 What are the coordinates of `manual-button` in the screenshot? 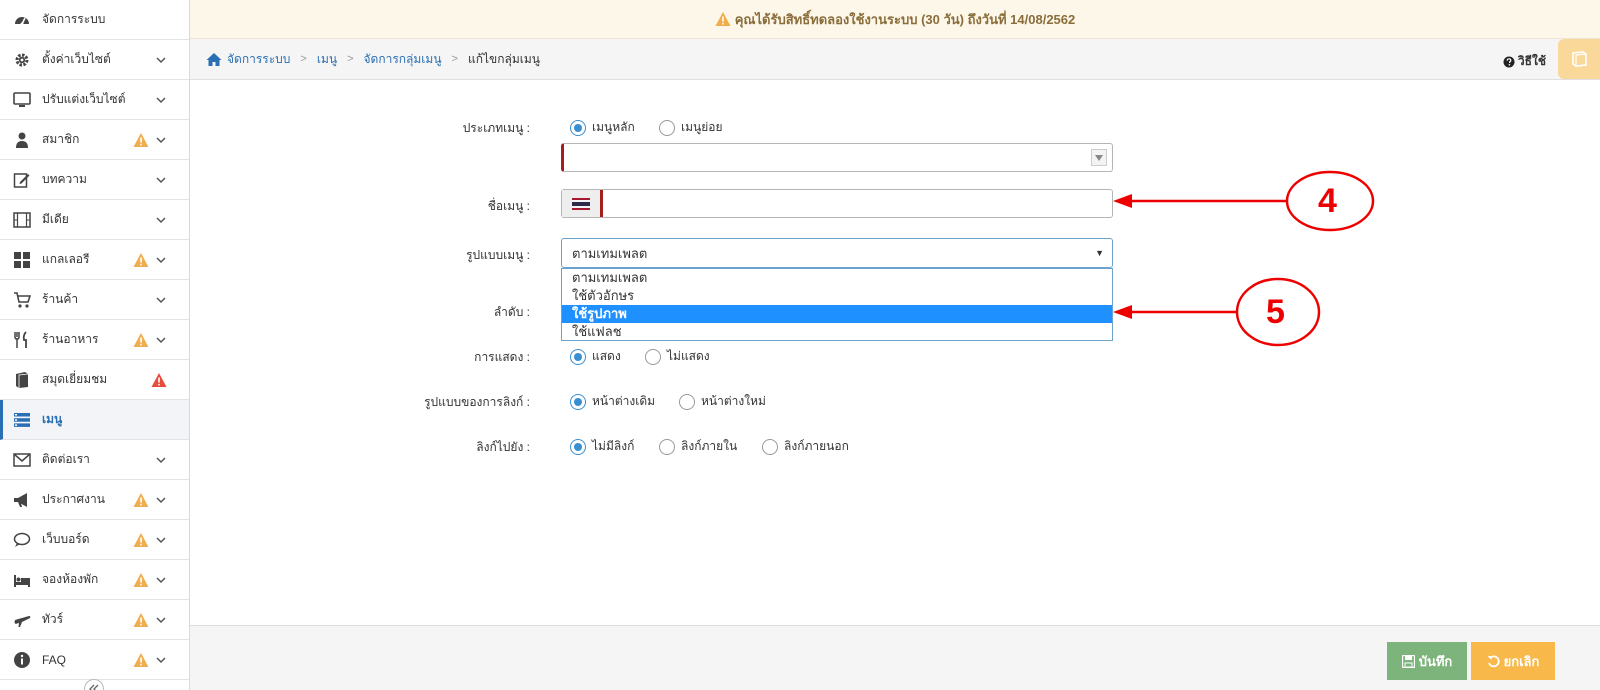 It's located at (1579, 59).